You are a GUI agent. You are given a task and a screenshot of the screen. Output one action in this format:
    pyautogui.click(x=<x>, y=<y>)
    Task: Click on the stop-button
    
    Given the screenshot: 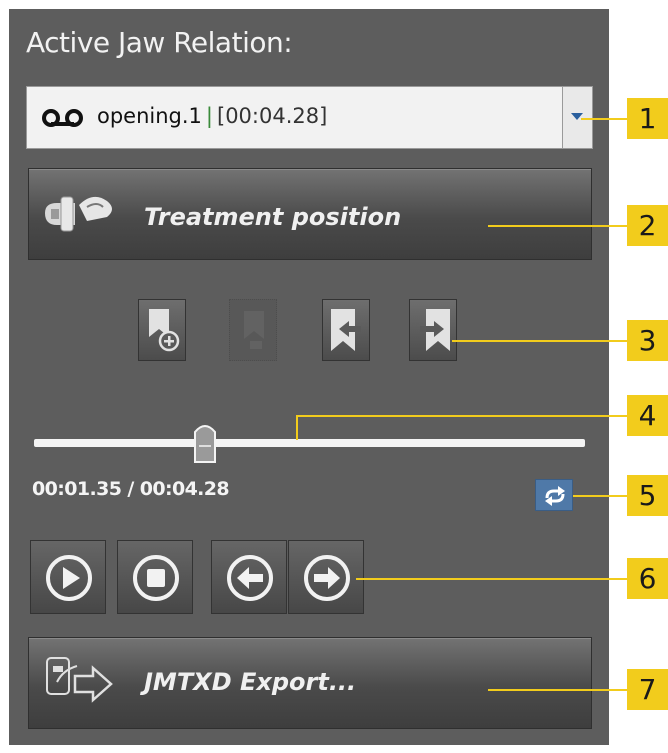 What is the action you would take?
    pyautogui.click(x=155, y=577)
    